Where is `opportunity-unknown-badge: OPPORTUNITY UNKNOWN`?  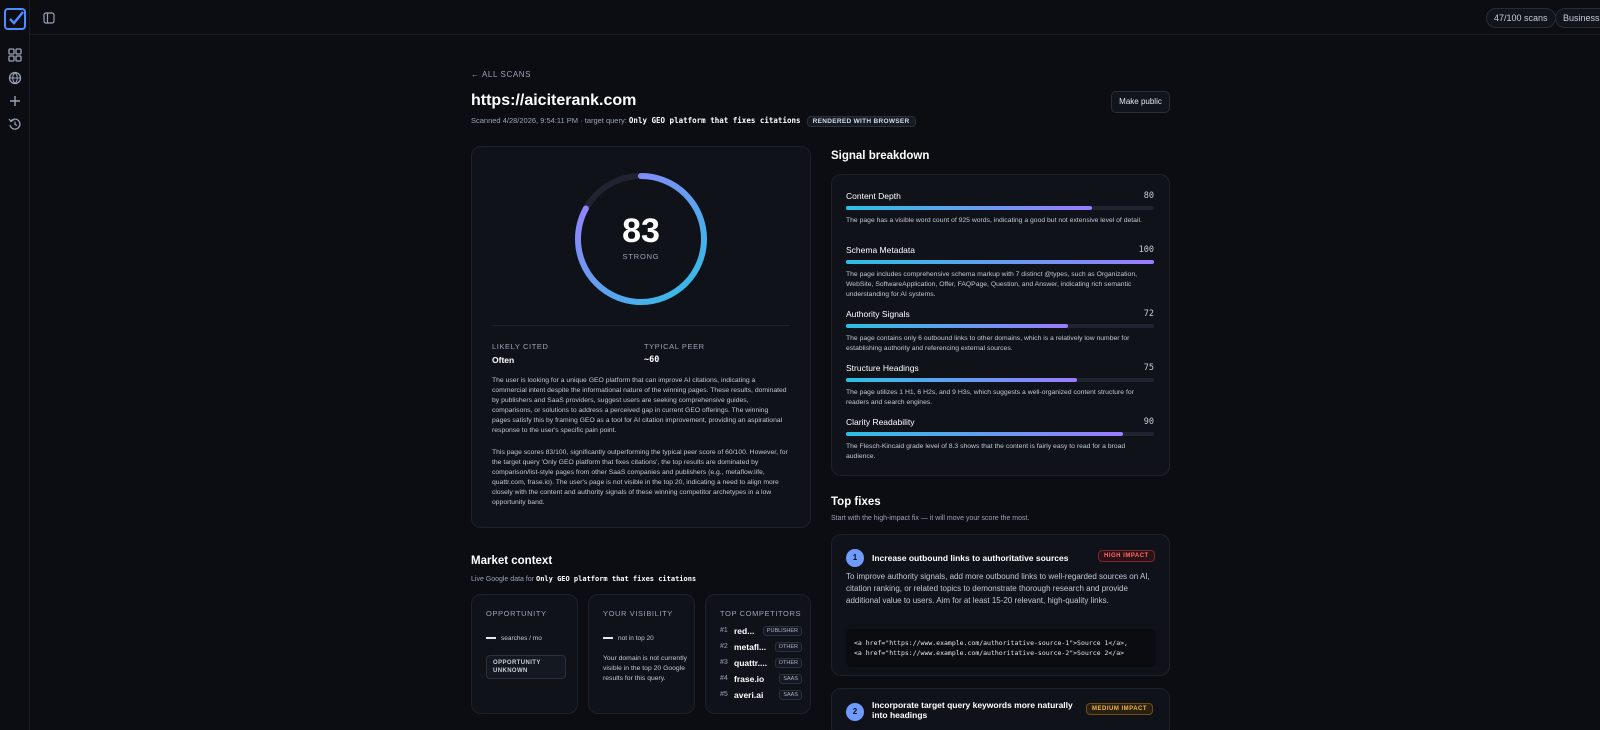
opportunity-unknown-badge: OPPORTUNITY UNKNOWN is located at coordinates (526, 667).